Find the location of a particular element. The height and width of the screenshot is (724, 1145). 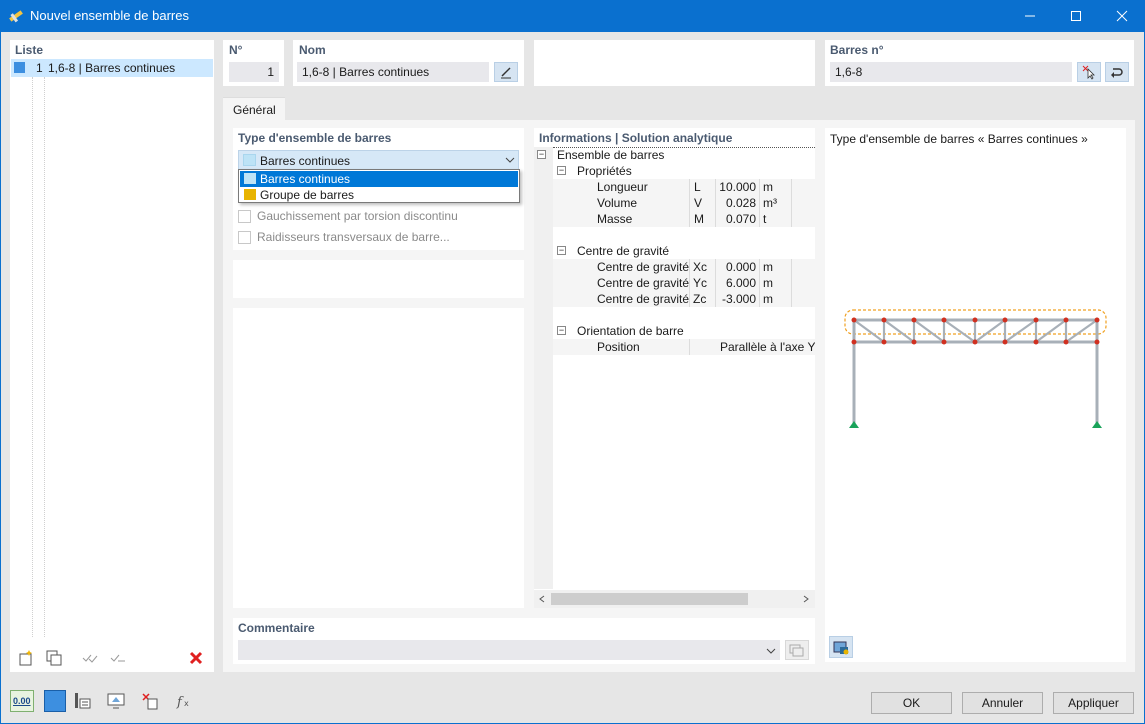

type-swatch is located at coordinates (249, 160).